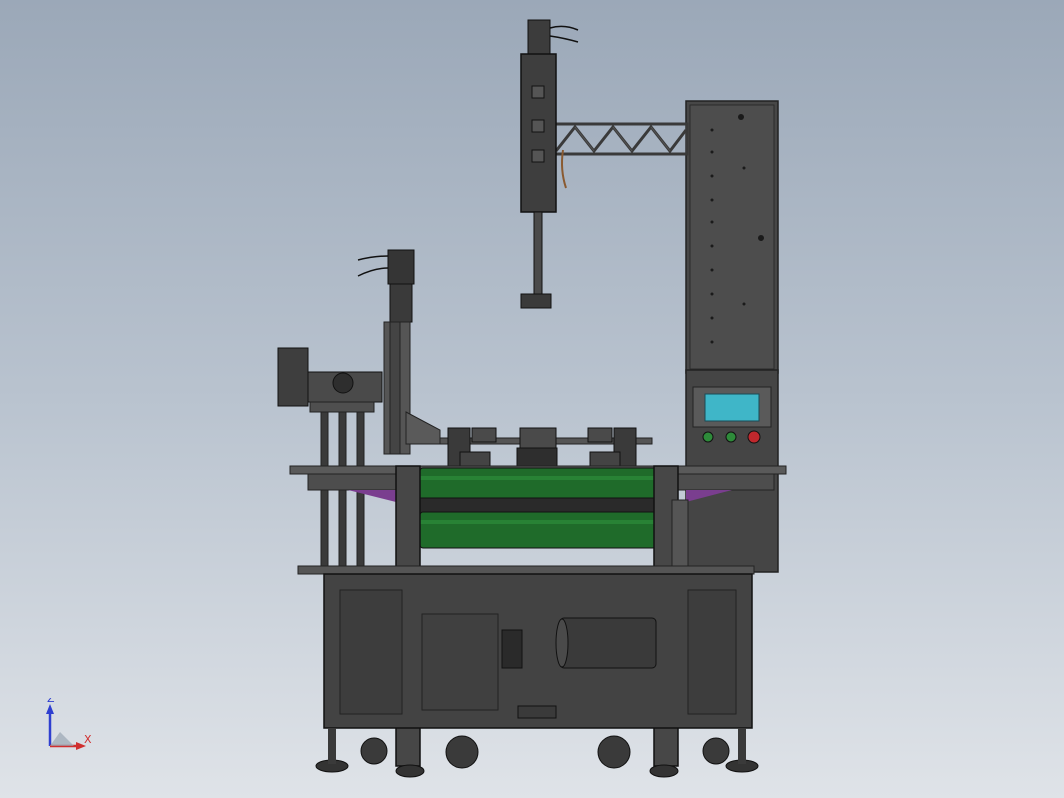  I want to click on left-vertical-actuator, so click(399, 352).